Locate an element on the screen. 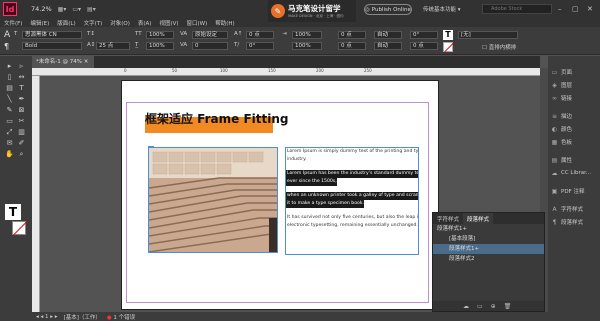  indent2-field: 100% is located at coordinates (307, 46).